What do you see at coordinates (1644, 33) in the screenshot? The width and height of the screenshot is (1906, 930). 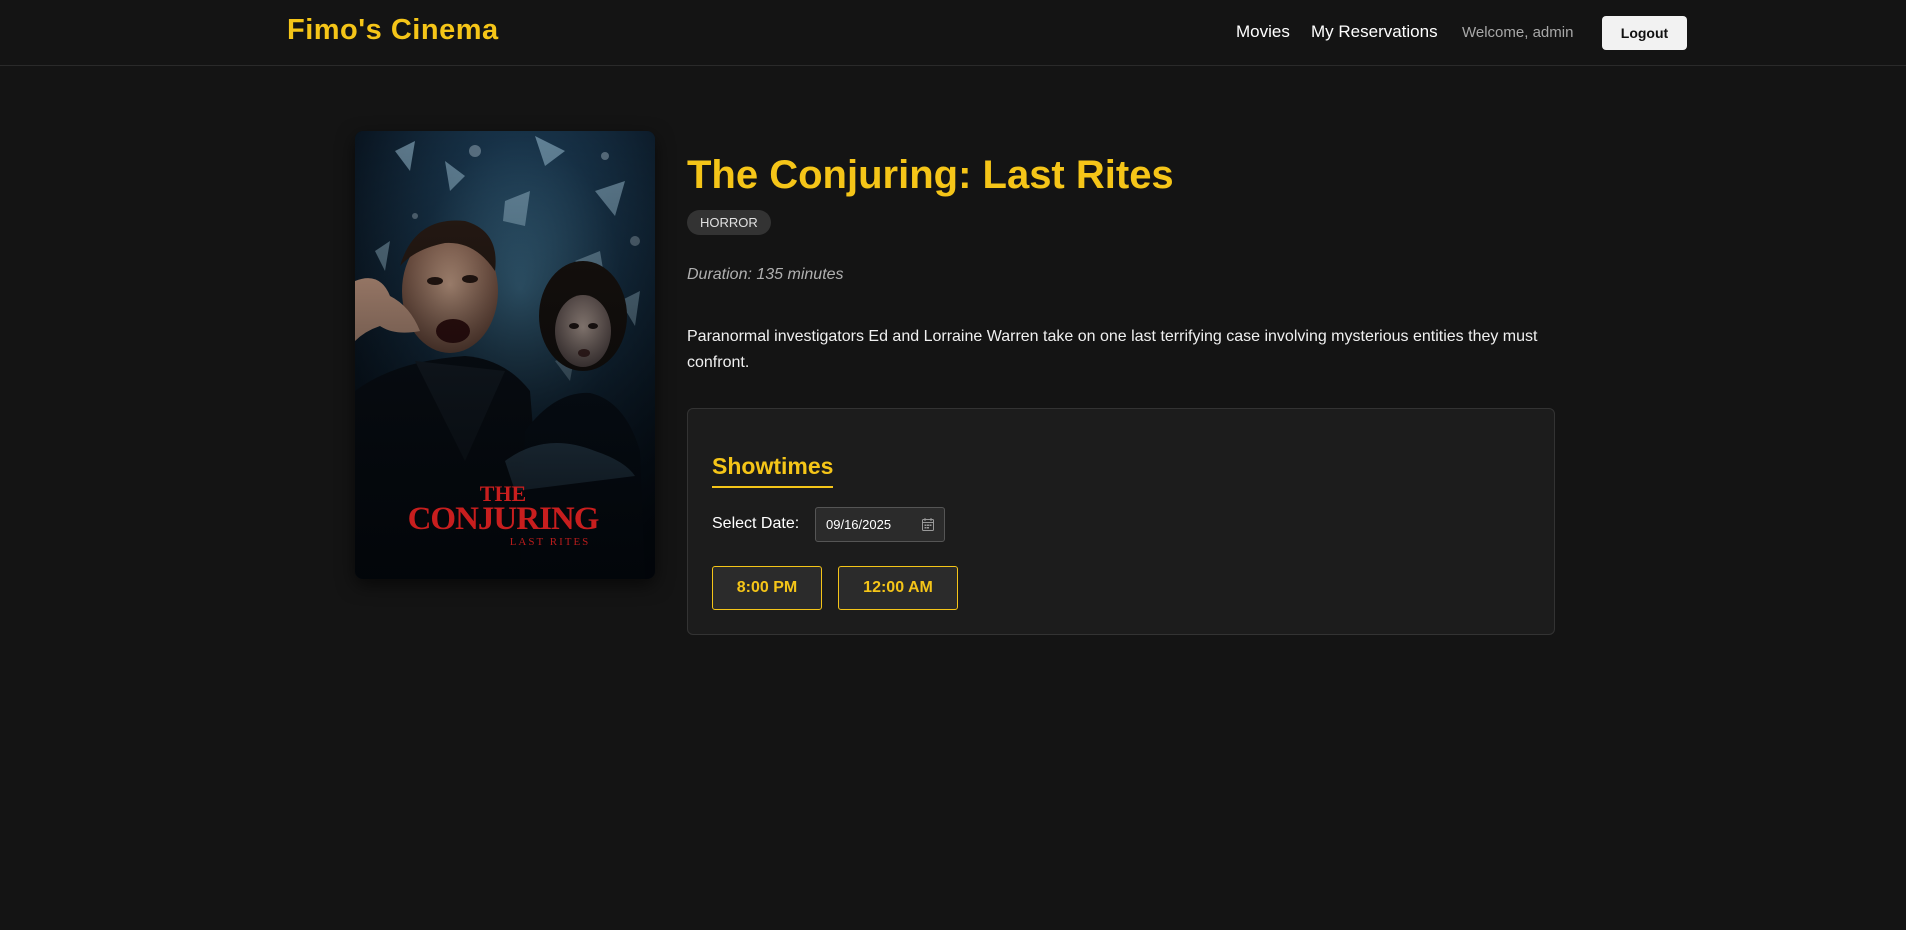 I see `logout-button: Logout` at bounding box center [1644, 33].